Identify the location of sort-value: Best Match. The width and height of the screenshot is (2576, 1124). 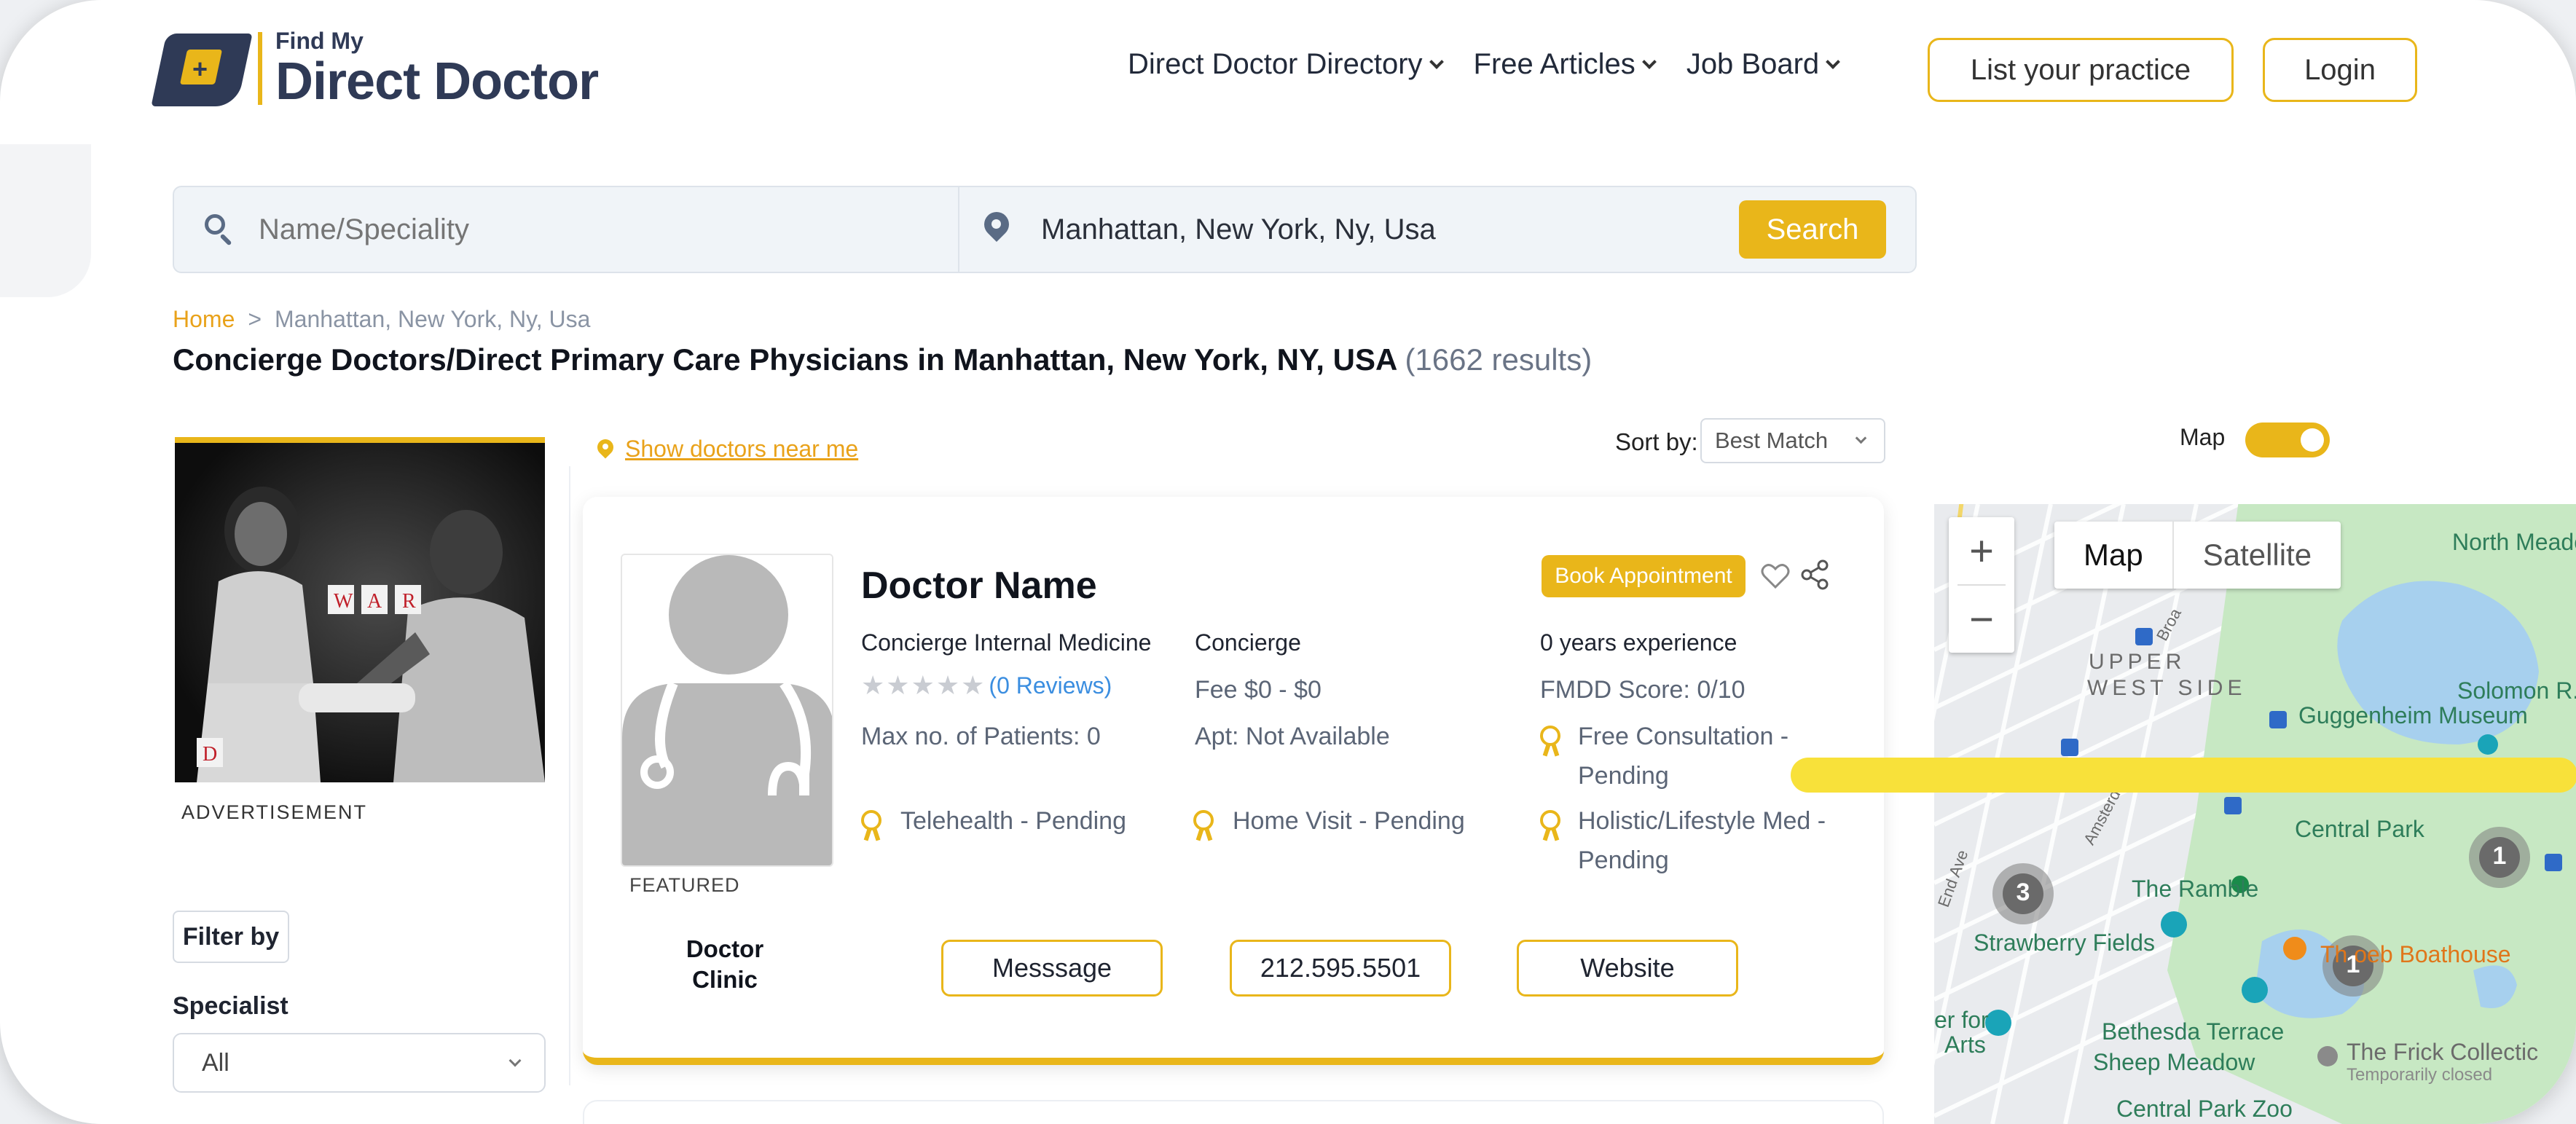
(1772, 441).